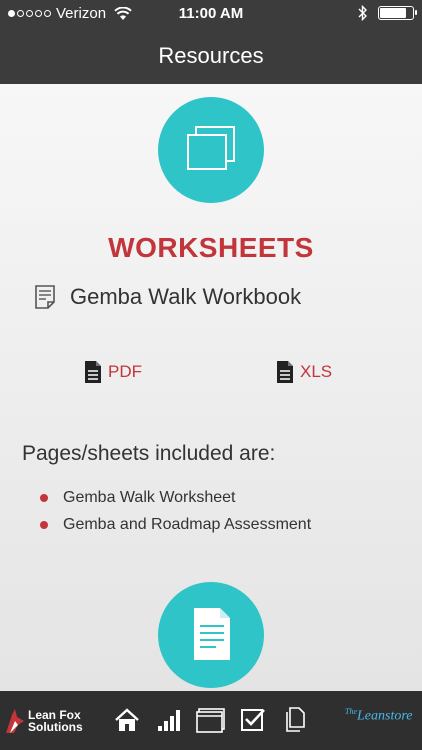 The width and height of the screenshot is (422, 750). Describe the element at coordinates (351, 711) in the screenshot. I see `brand-prefix: The` at that location.